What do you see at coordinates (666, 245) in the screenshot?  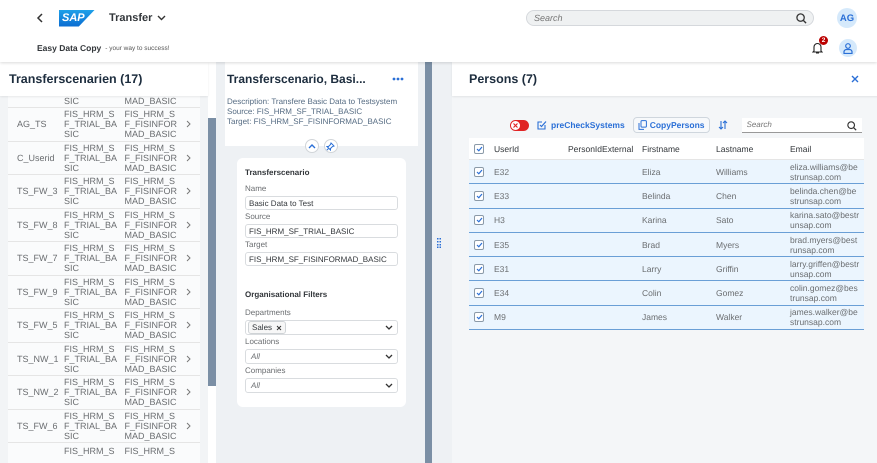 I see `table-row: E35 Brad Myers brad.myers@bestrunsap.com` at bounding box center [666, 245].